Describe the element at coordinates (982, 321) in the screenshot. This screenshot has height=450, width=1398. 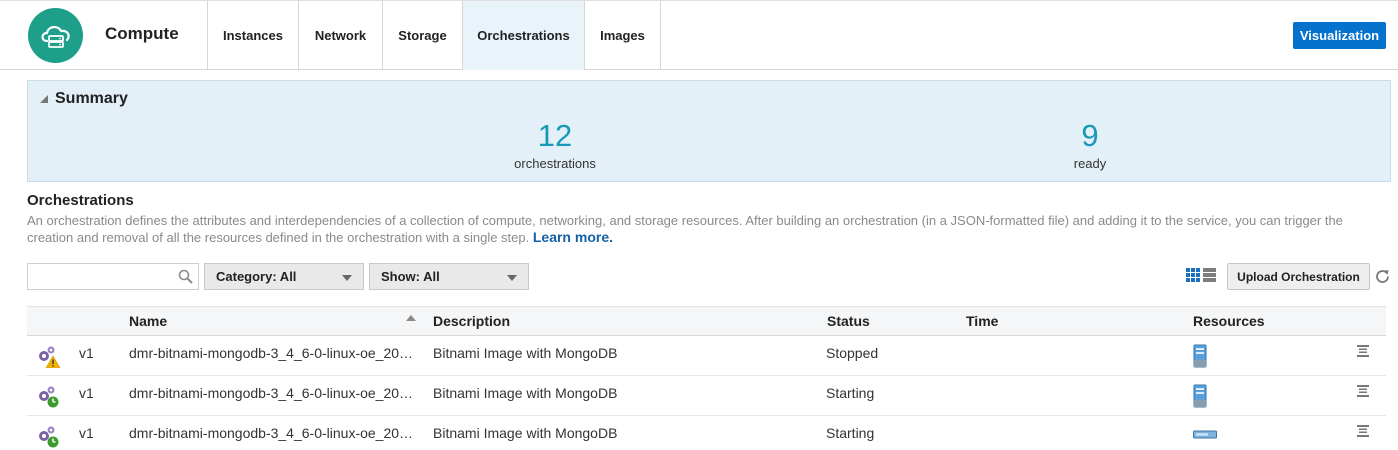
I see `header-time: Time` at that location.